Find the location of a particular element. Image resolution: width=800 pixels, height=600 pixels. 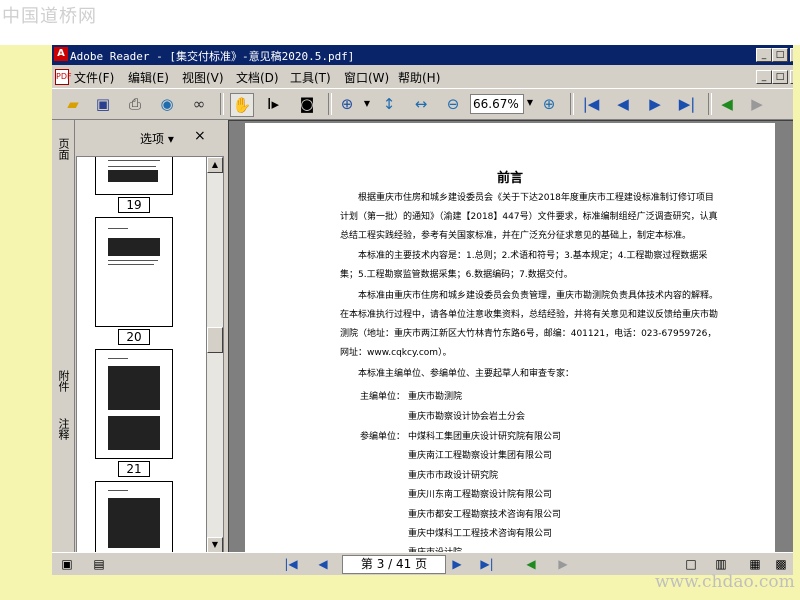

thumbnail-list: 19 20 21 is located at coordinates (142, 355).